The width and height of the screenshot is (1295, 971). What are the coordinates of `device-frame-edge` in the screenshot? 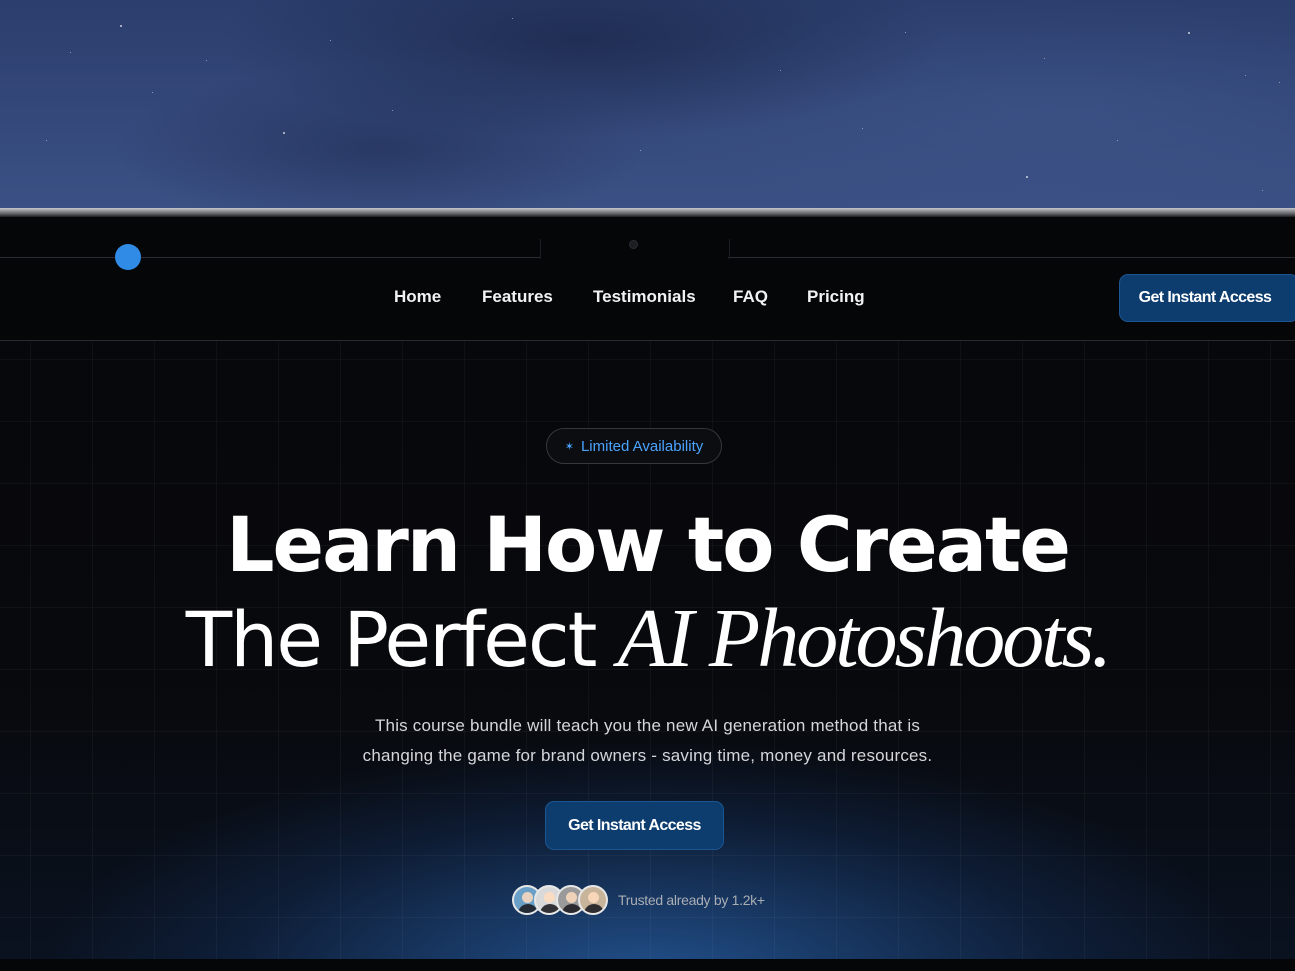 It's located at (647, 212).